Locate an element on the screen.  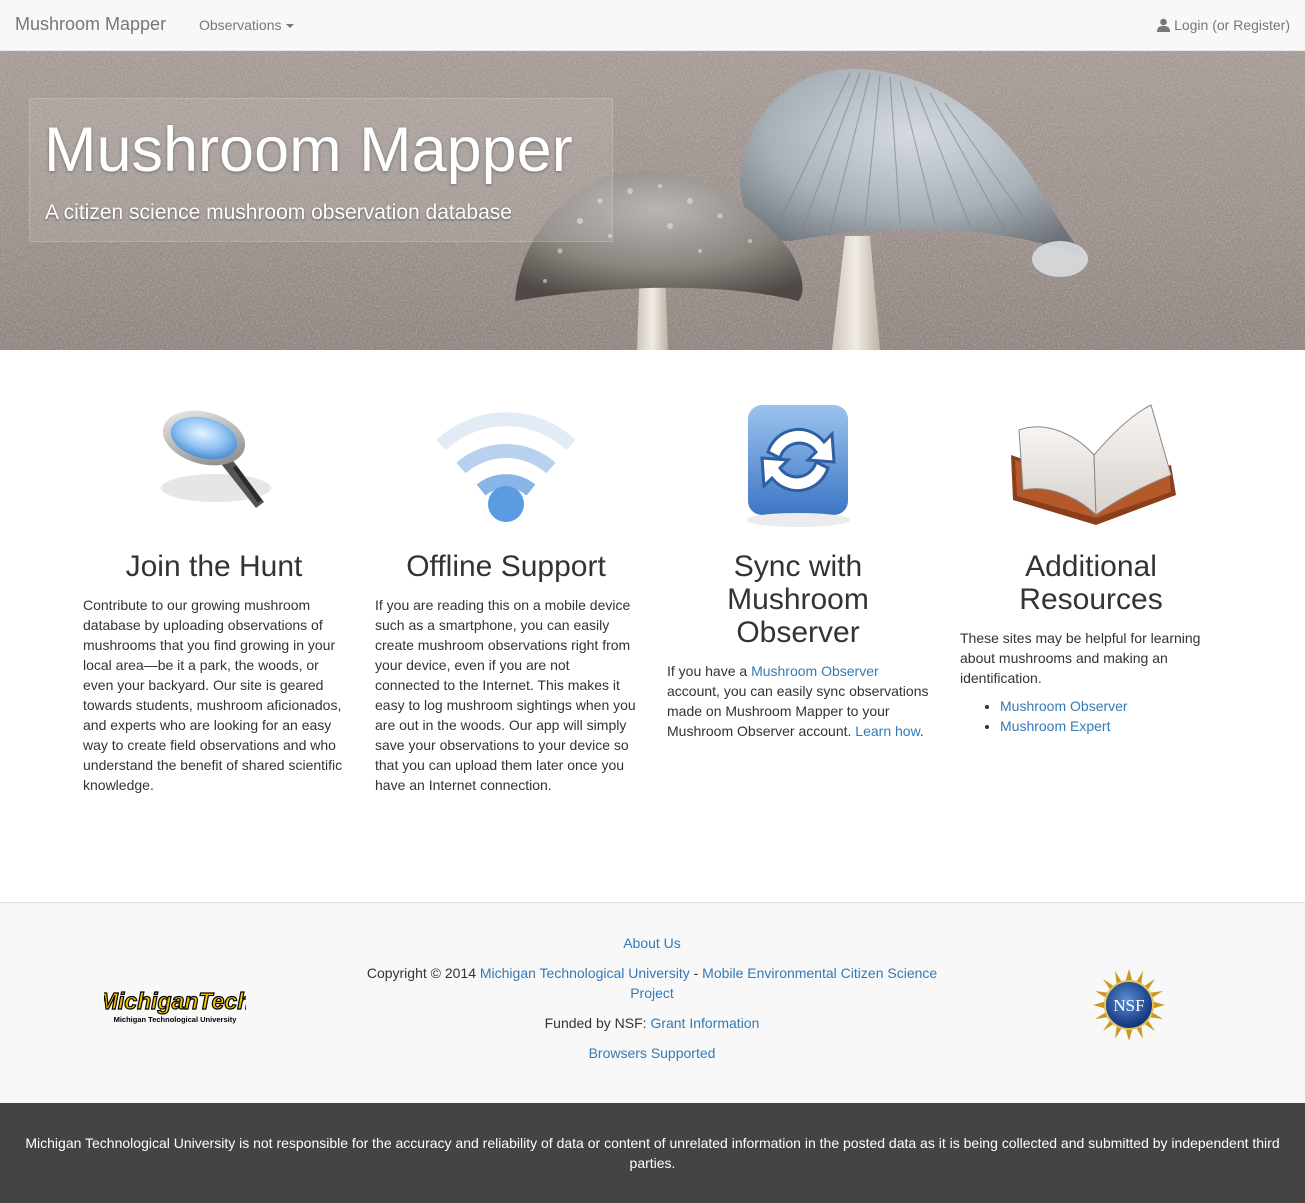
resources-link-list: Mushroom Observer Mushroom Expert is located at coordinates (1091, 716).